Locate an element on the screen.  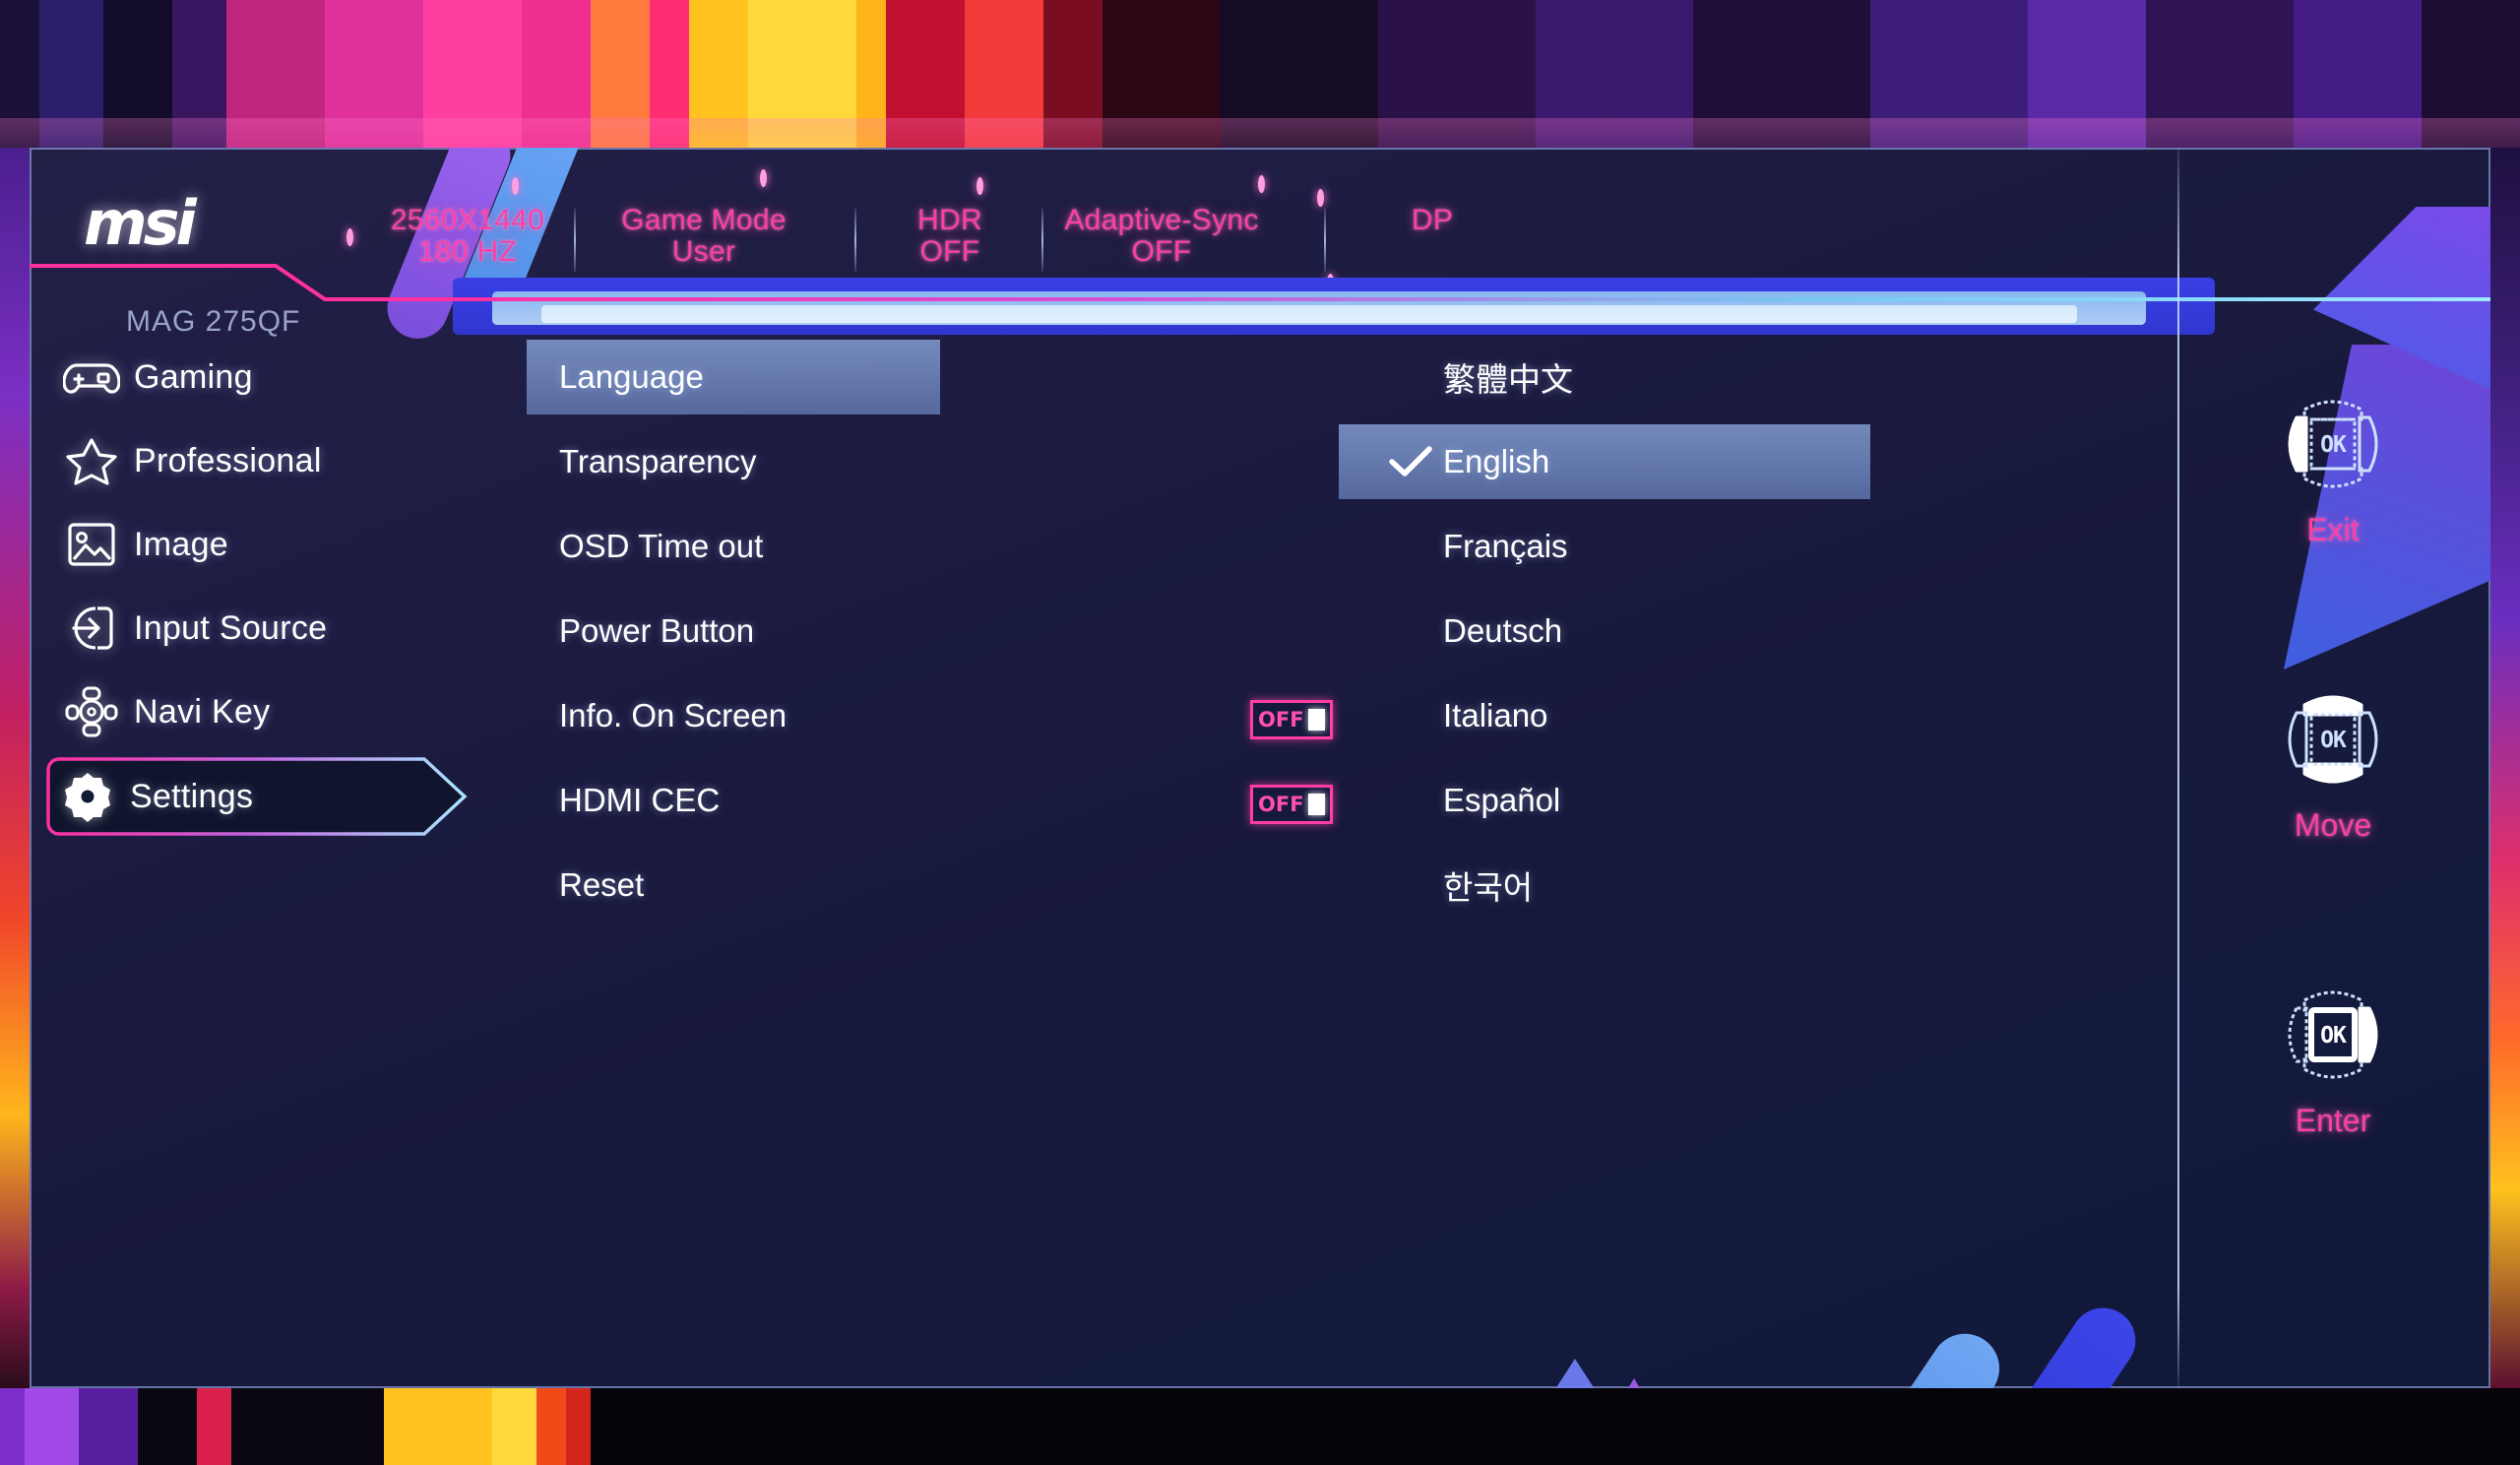
wallpaper-bottom-strip is located at coordinates (1260, 1427).